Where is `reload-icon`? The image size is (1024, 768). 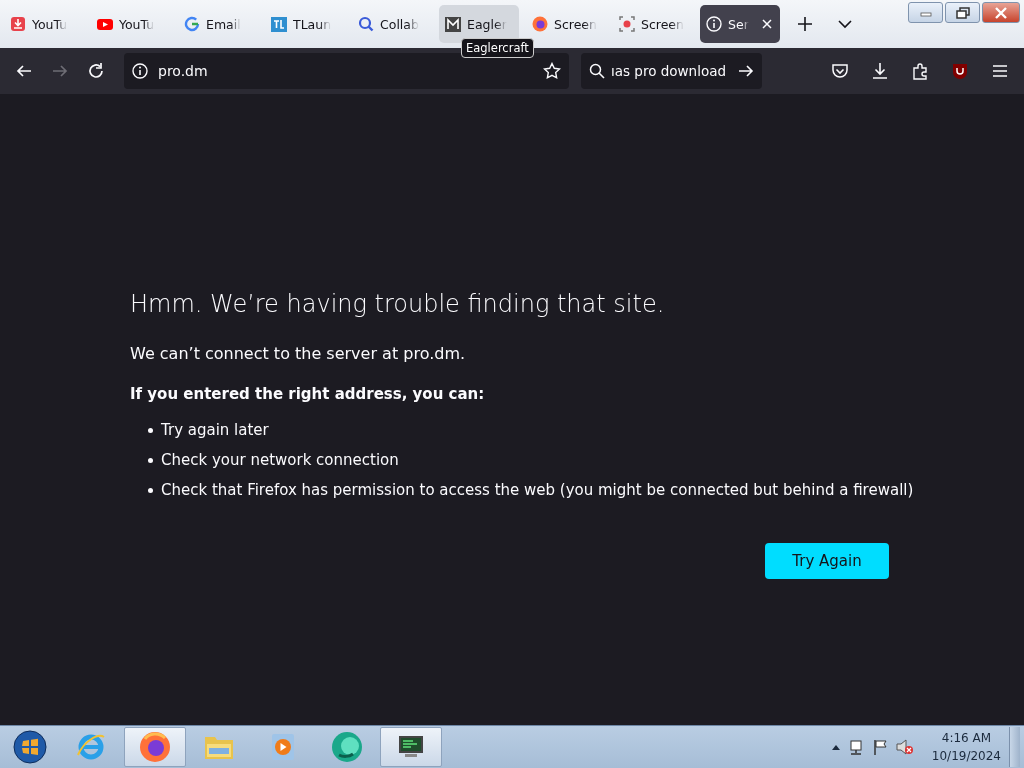
reload-icon is located at coordinates (96, 71).